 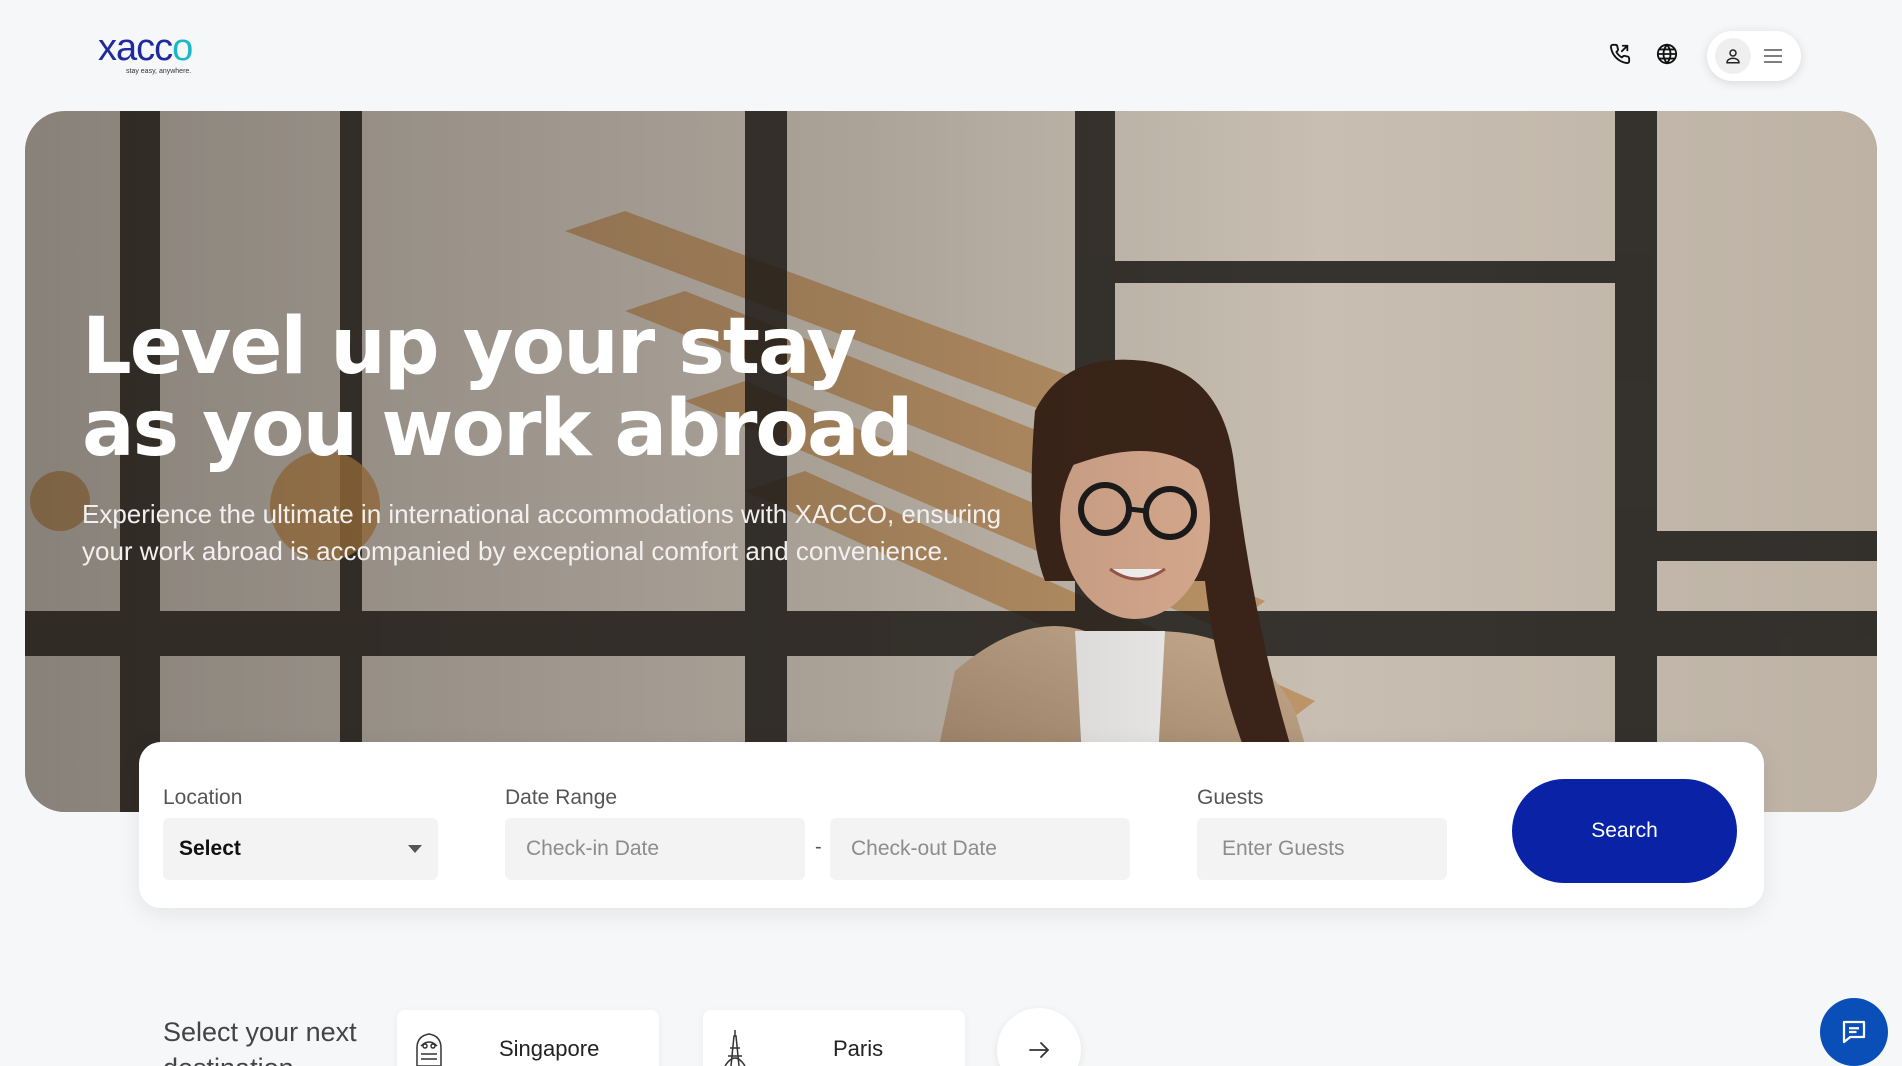 What do you see at coordinates (735, 1048) in the screenshot?
I see `eiffel-tower-icon` at bounding box center [735, 1048].